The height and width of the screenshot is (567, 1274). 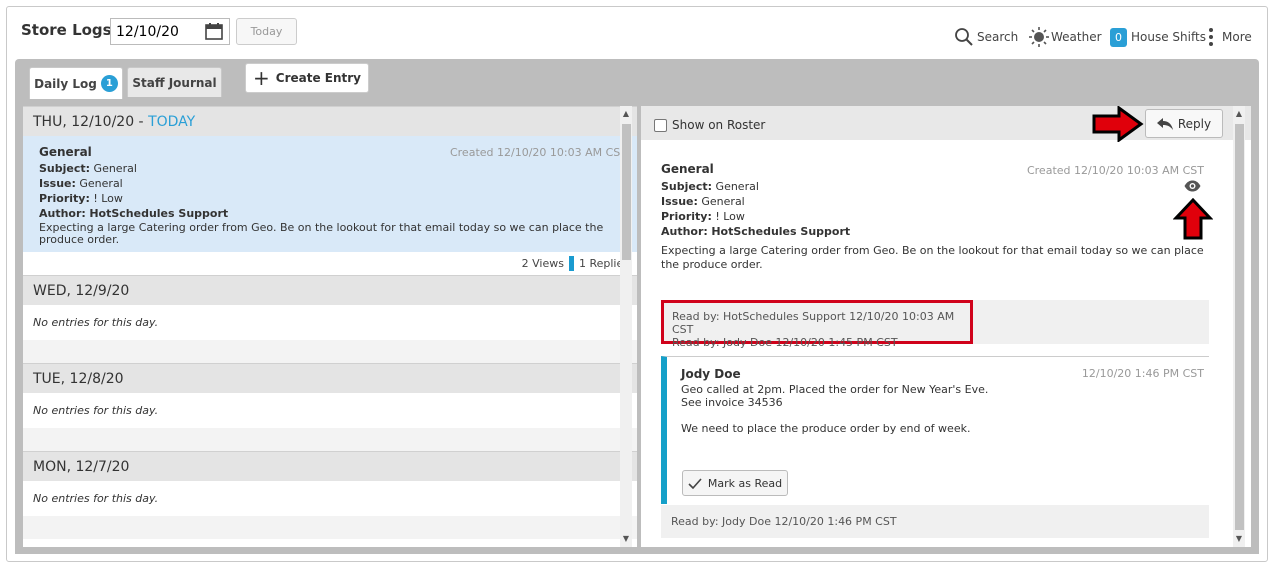 What do you see at coordinates (703, 201) in the screenshot?
I see `detail-issue: Issue: General` at bounding box center [703, 201].